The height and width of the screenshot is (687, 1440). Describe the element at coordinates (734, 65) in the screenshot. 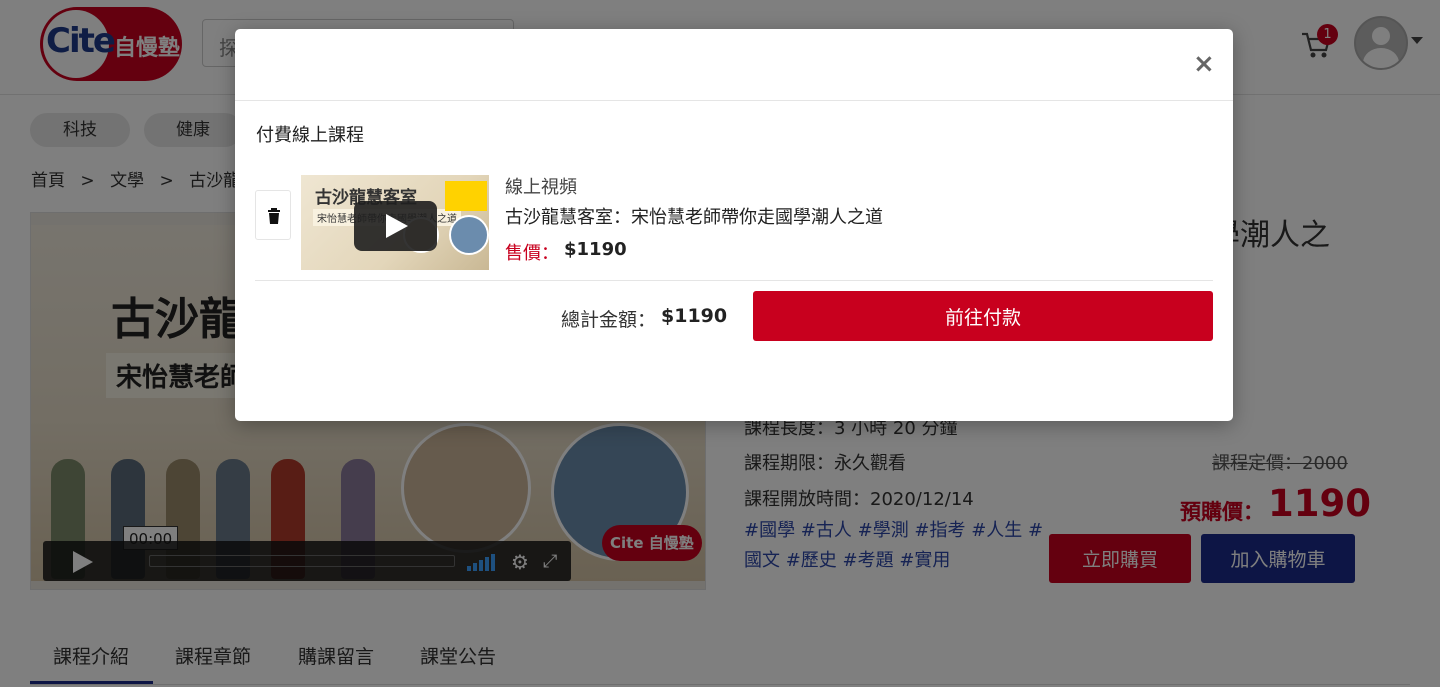

I see `modal-header: ×` at that location.